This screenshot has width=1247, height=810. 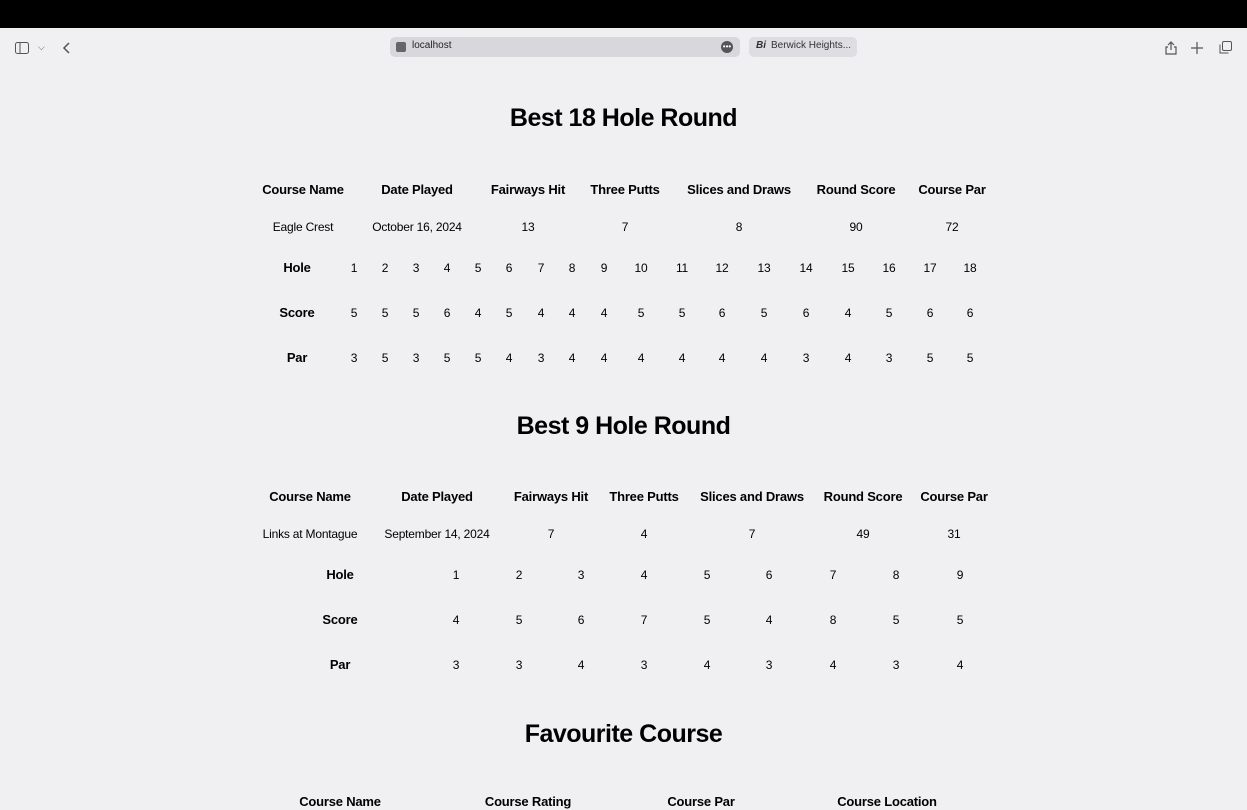 I want to click on hole-cell: 11, so click(x=682, y=268).